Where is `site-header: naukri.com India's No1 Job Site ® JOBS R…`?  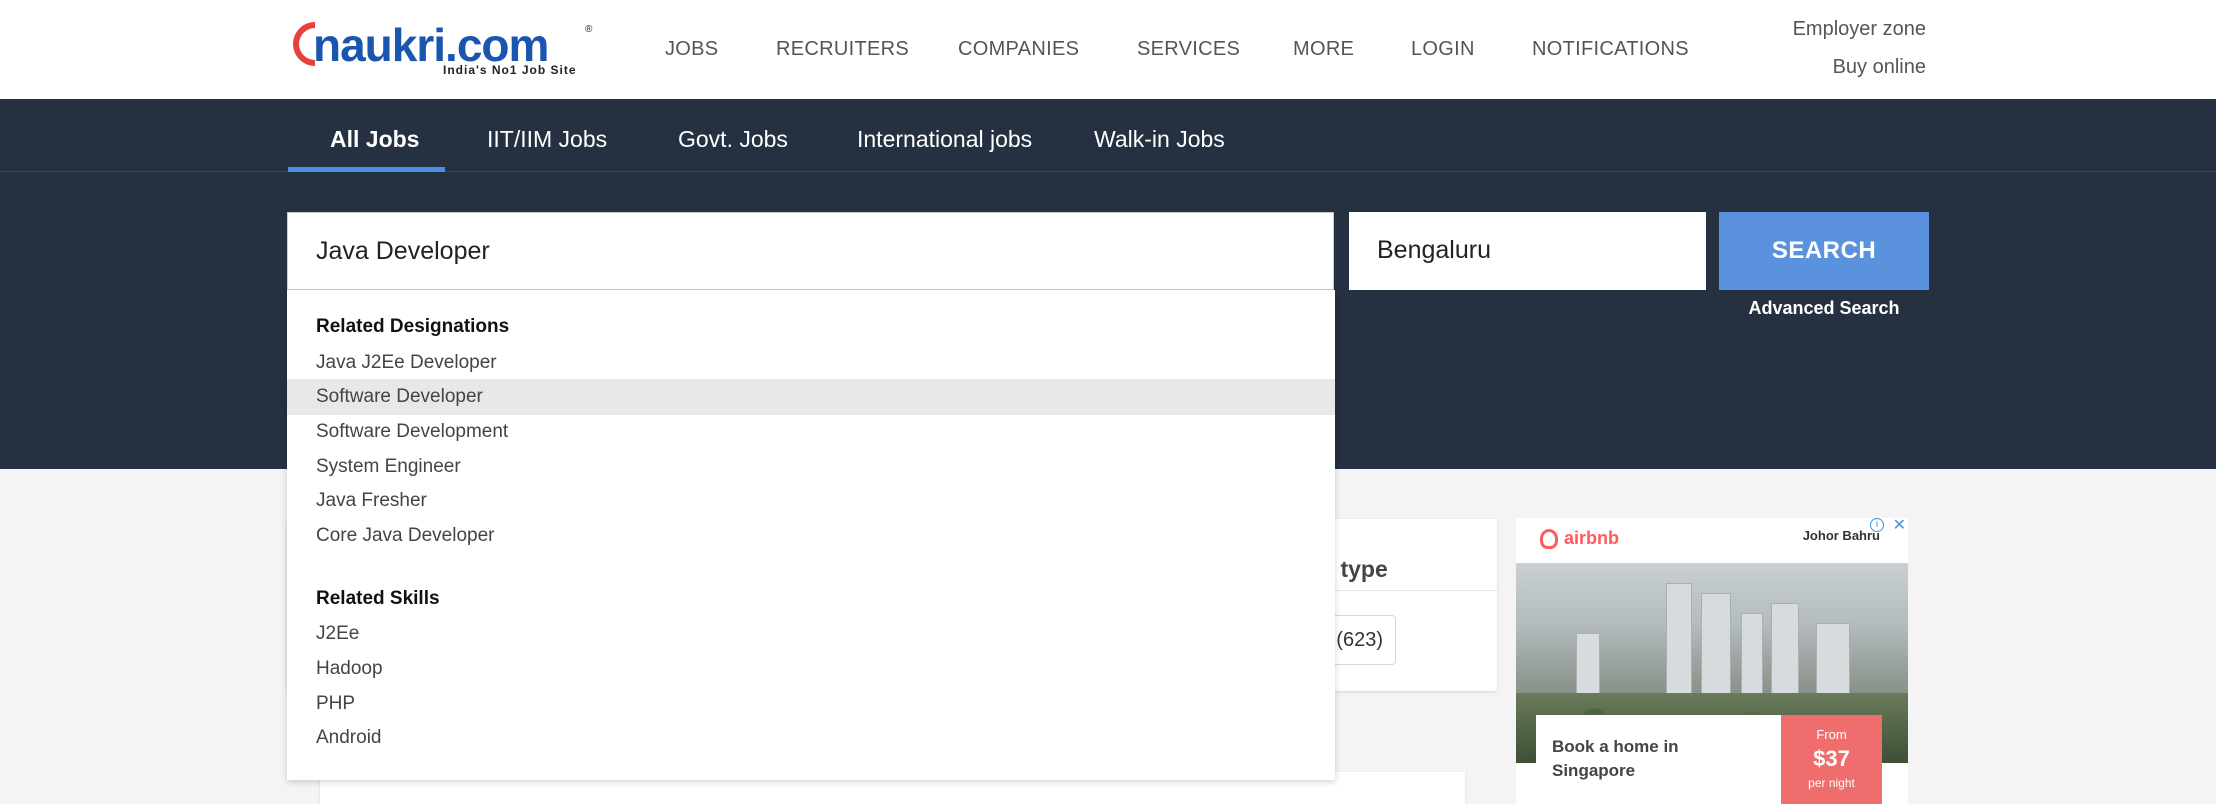
site-header: naukri.com India's No1 Job Site ® JOBS R… is located at coordinates (1108, 49).